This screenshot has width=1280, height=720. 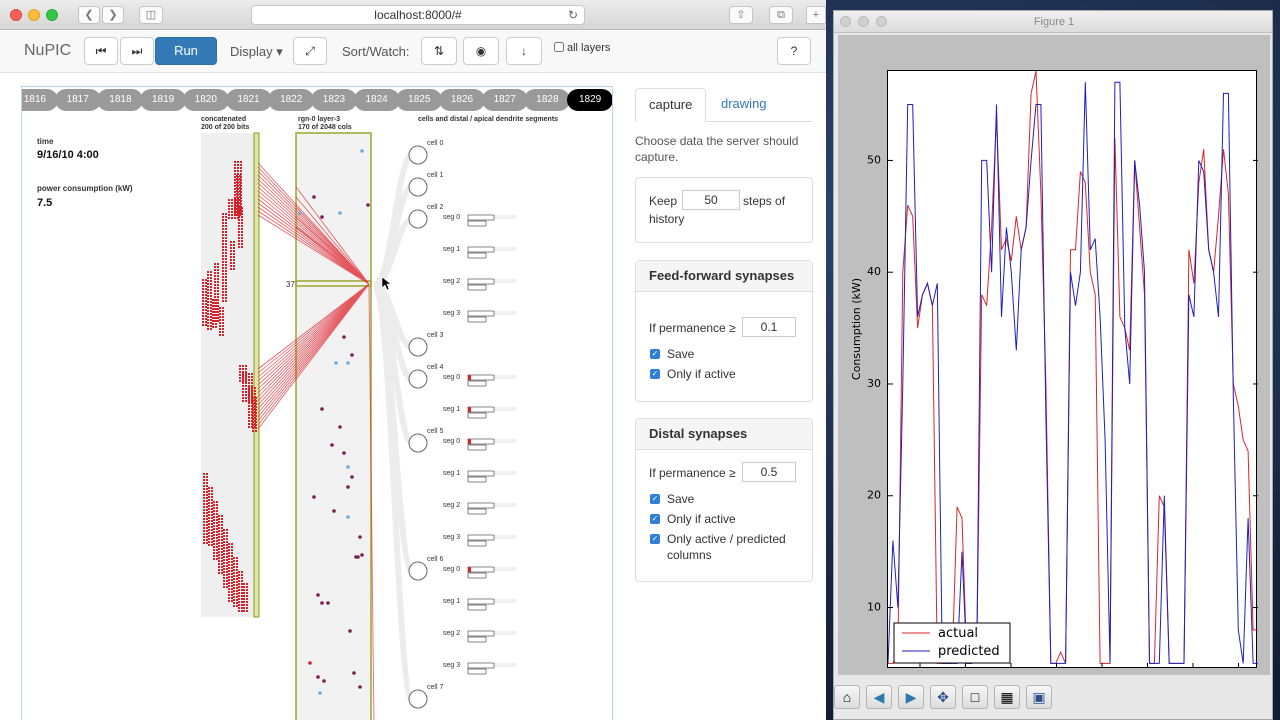 What do you see at coordinates (435, 175) in the screenshot?
I see `cell-label: cell 1` at bounding box center [435, 175].